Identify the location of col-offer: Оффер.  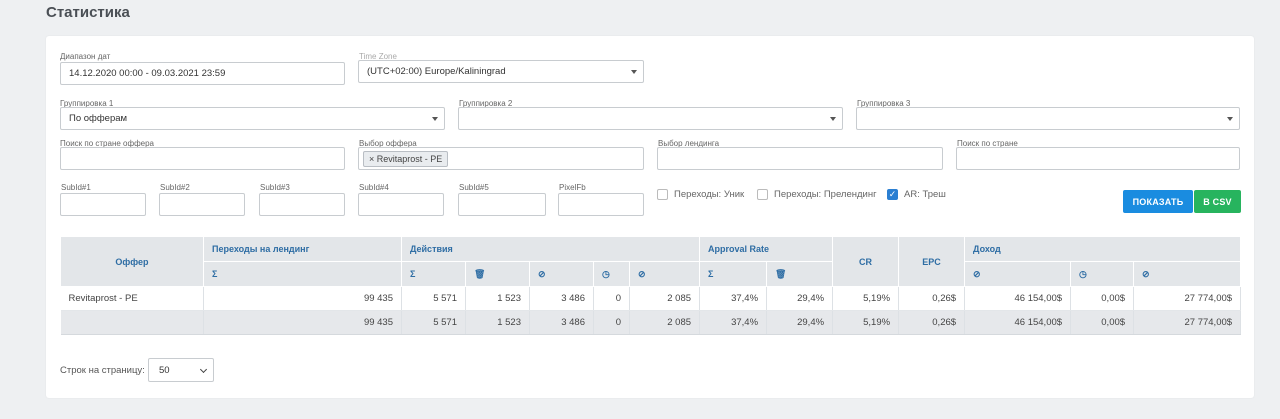
(132, 261).